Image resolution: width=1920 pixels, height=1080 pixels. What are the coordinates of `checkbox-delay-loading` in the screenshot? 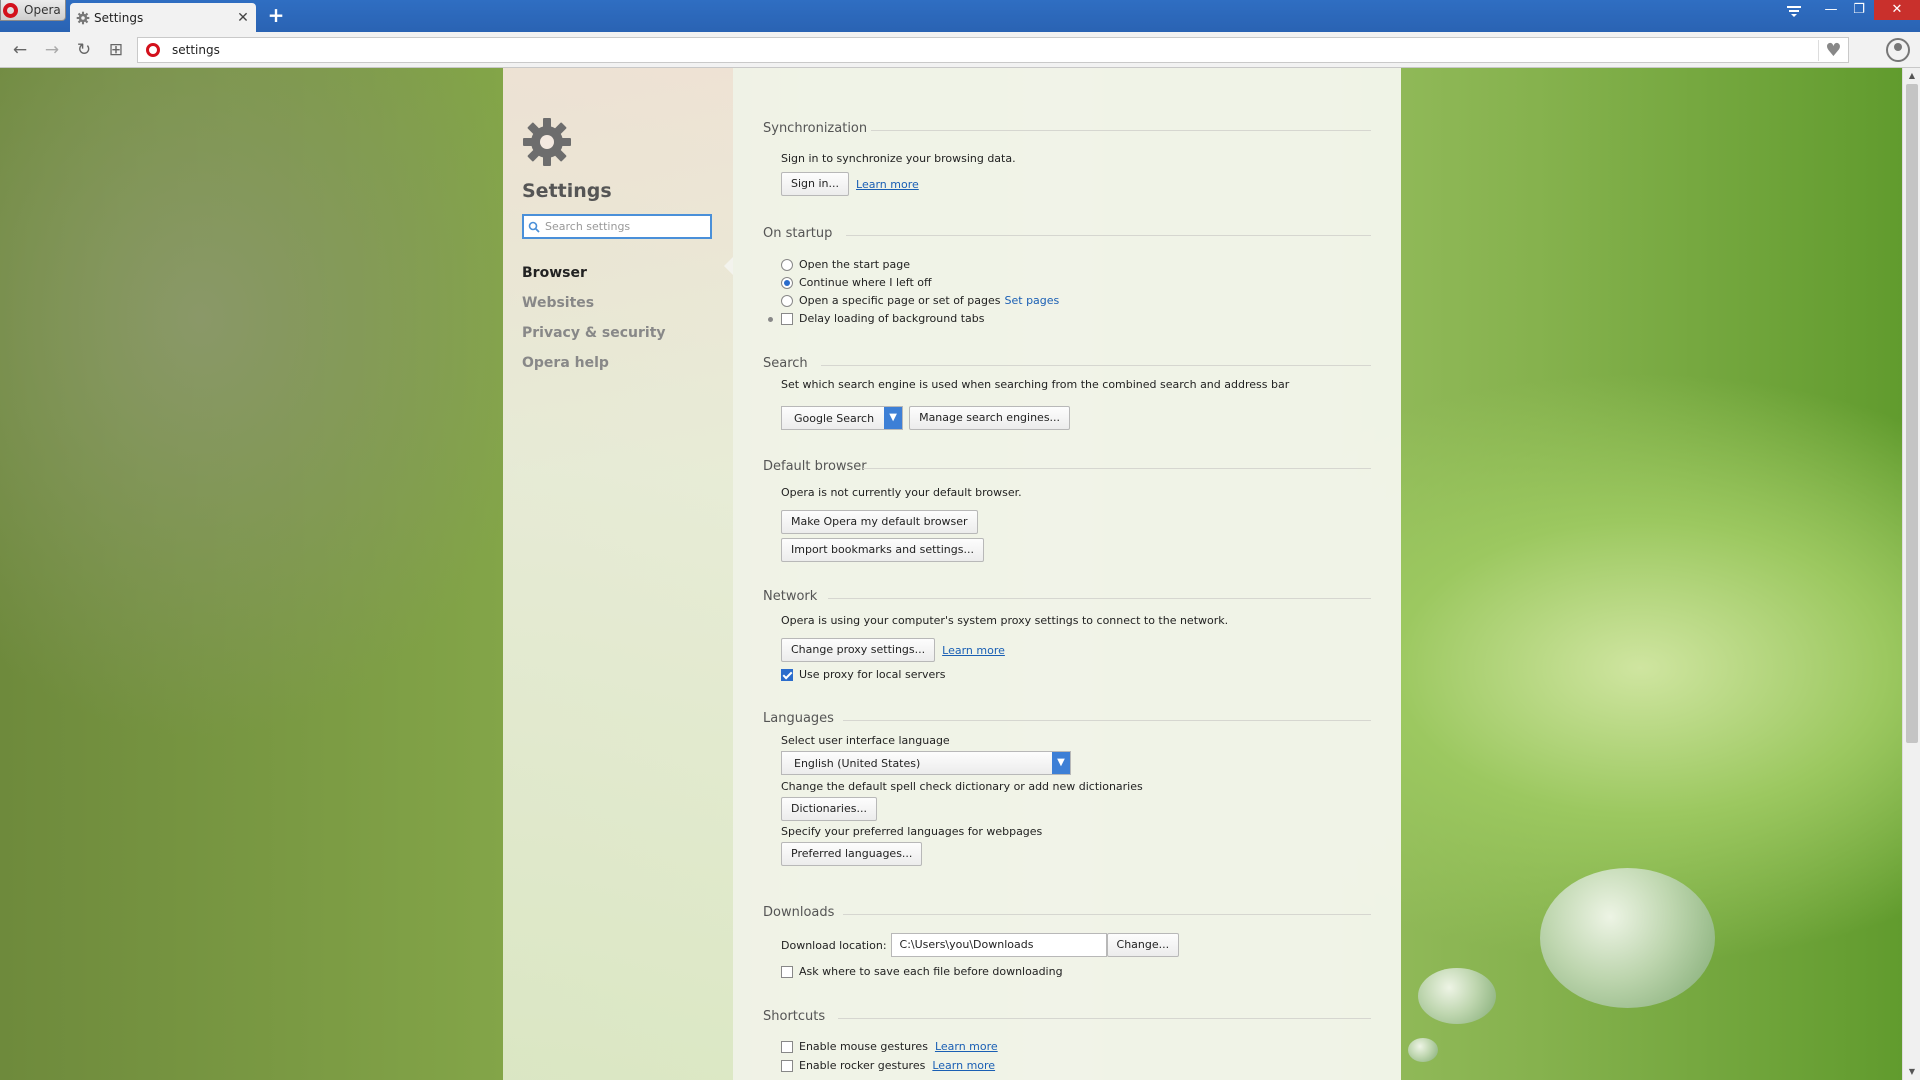 It's located at (787, 318).